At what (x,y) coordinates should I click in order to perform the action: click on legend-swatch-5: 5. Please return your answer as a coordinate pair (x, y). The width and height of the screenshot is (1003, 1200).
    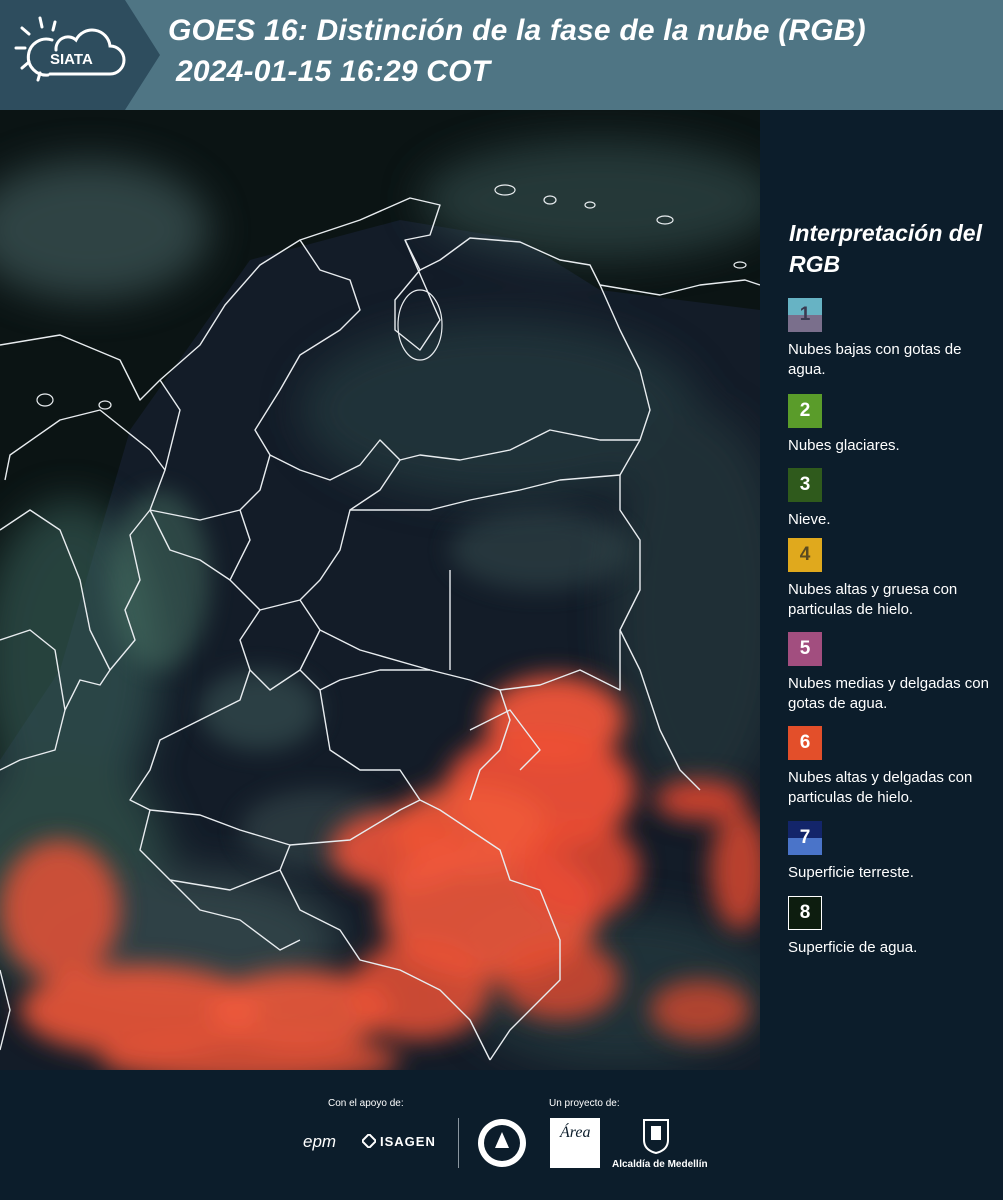
    Looking at the image, I should click on (805, 649).